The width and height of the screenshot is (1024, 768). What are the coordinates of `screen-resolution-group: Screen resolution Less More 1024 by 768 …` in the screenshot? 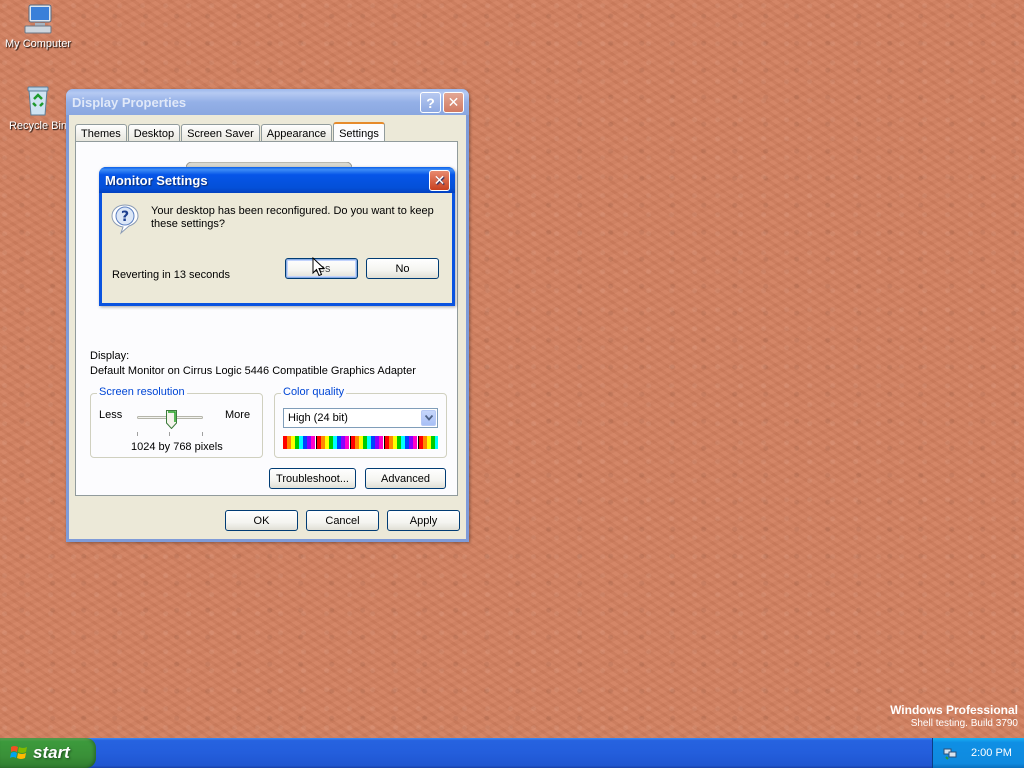 It's located at (176, 422).